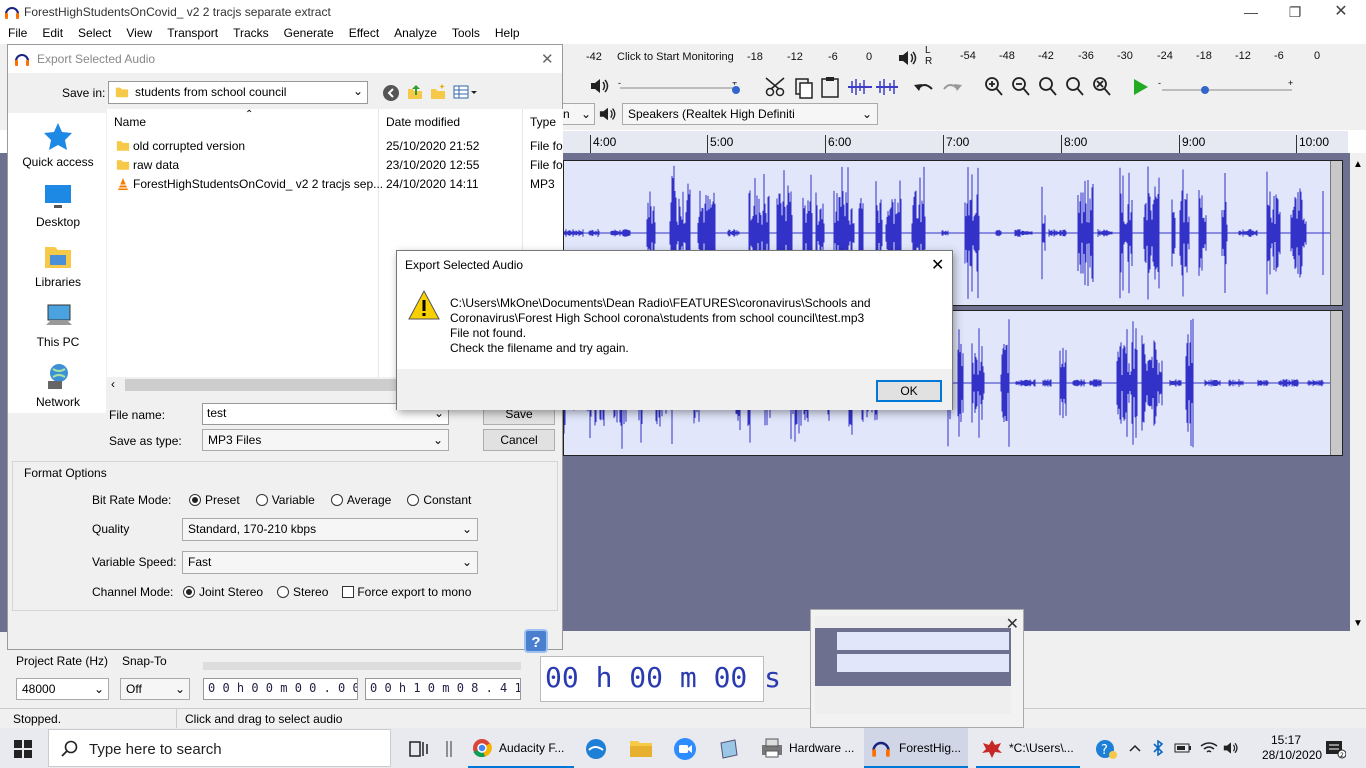 This screenshot has width=1366, height=768. What do you see at coordinates (433, 146) in the screenshot?
I see `file-date: 25/10/2020 21:52` at bounding box center [433, 146].